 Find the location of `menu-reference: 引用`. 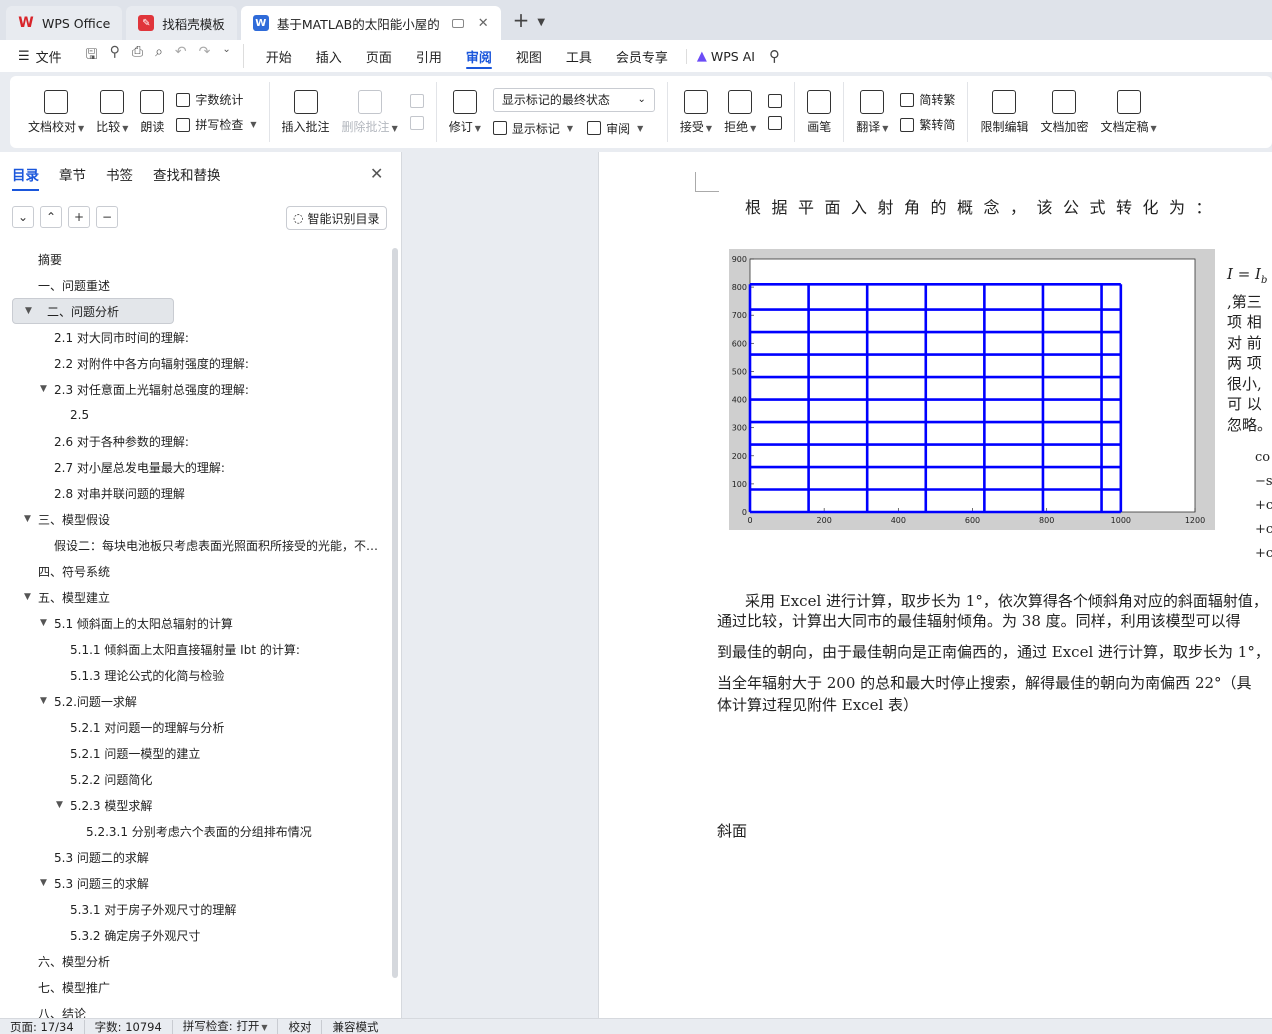

menu-reference: 引用 is located at coordinates (429, 56).